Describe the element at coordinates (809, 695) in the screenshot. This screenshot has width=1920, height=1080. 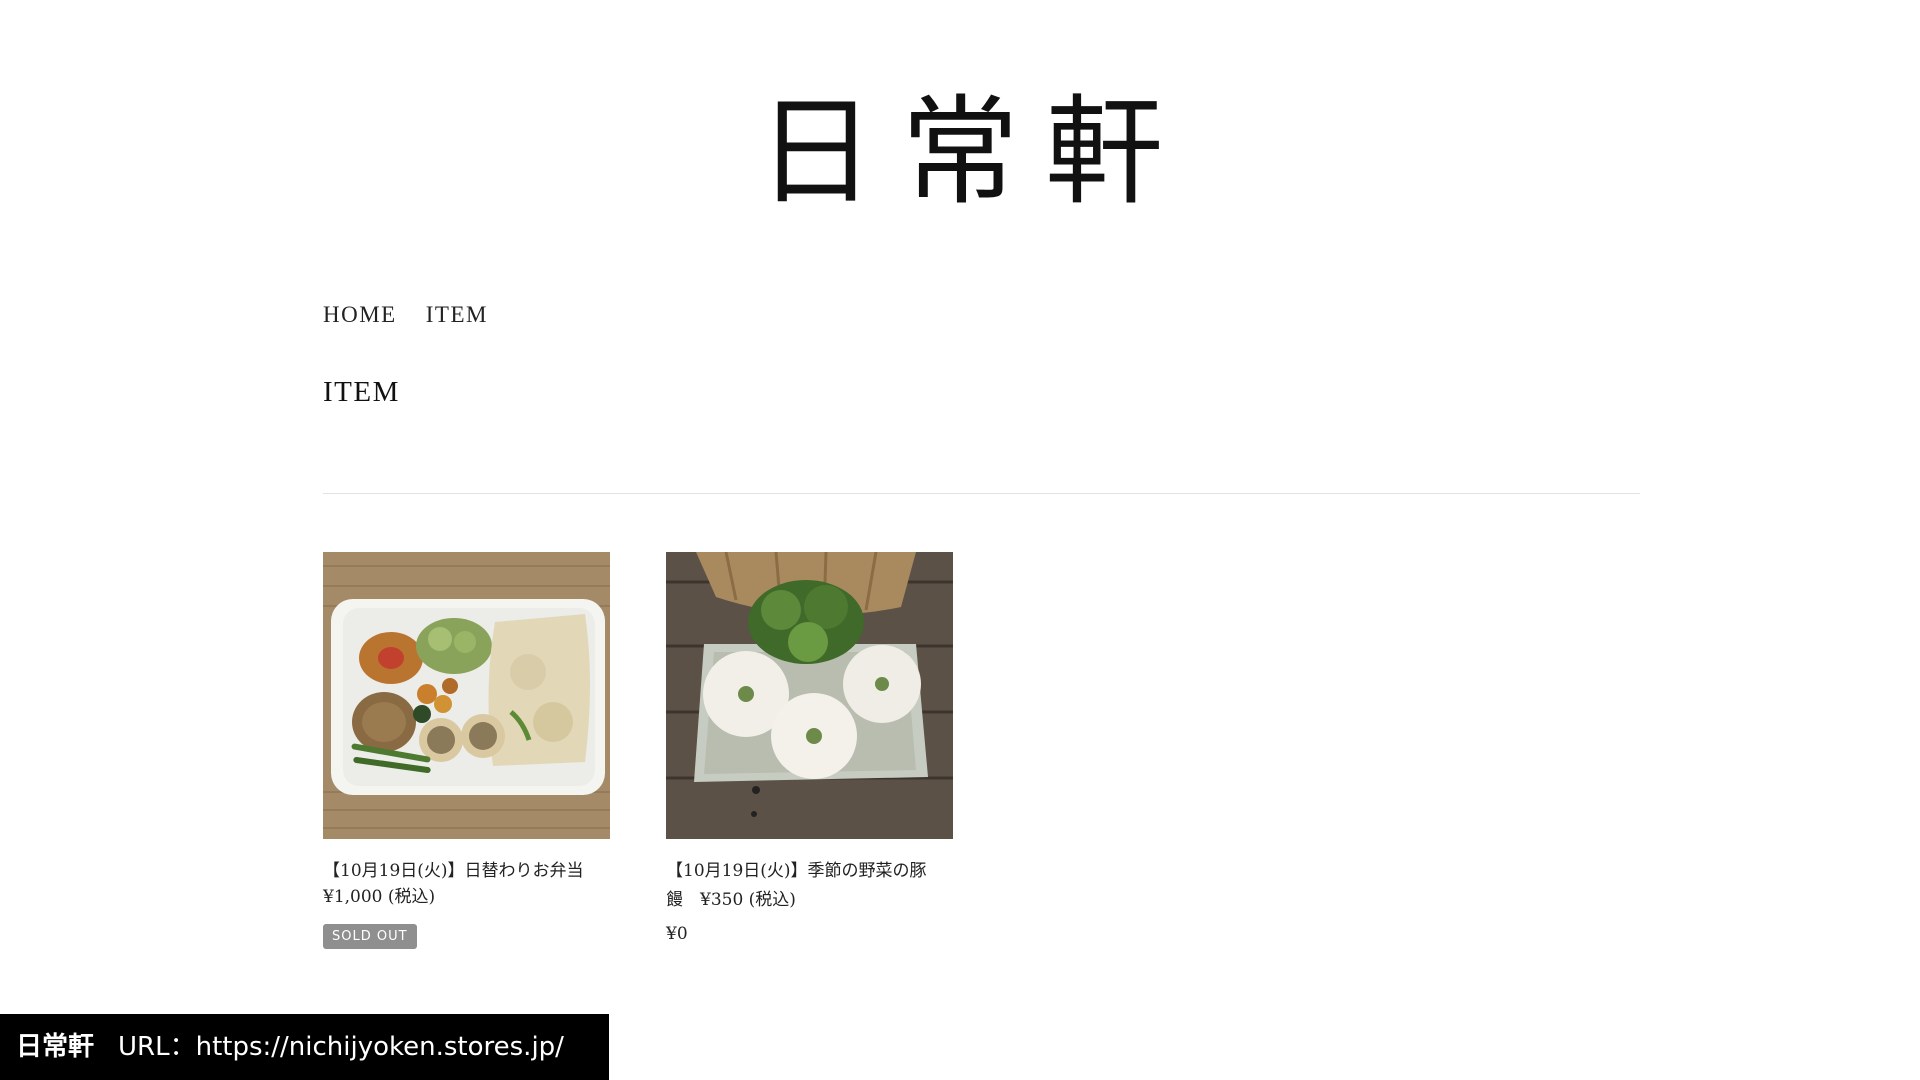
I see `steamed-buns-photo` at that location.